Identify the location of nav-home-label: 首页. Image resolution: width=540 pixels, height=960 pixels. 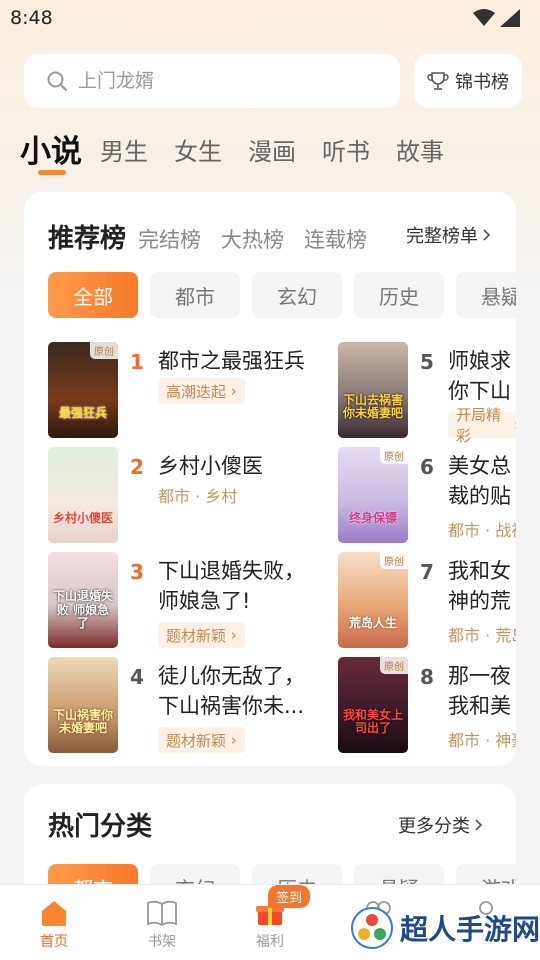
(54, 942).